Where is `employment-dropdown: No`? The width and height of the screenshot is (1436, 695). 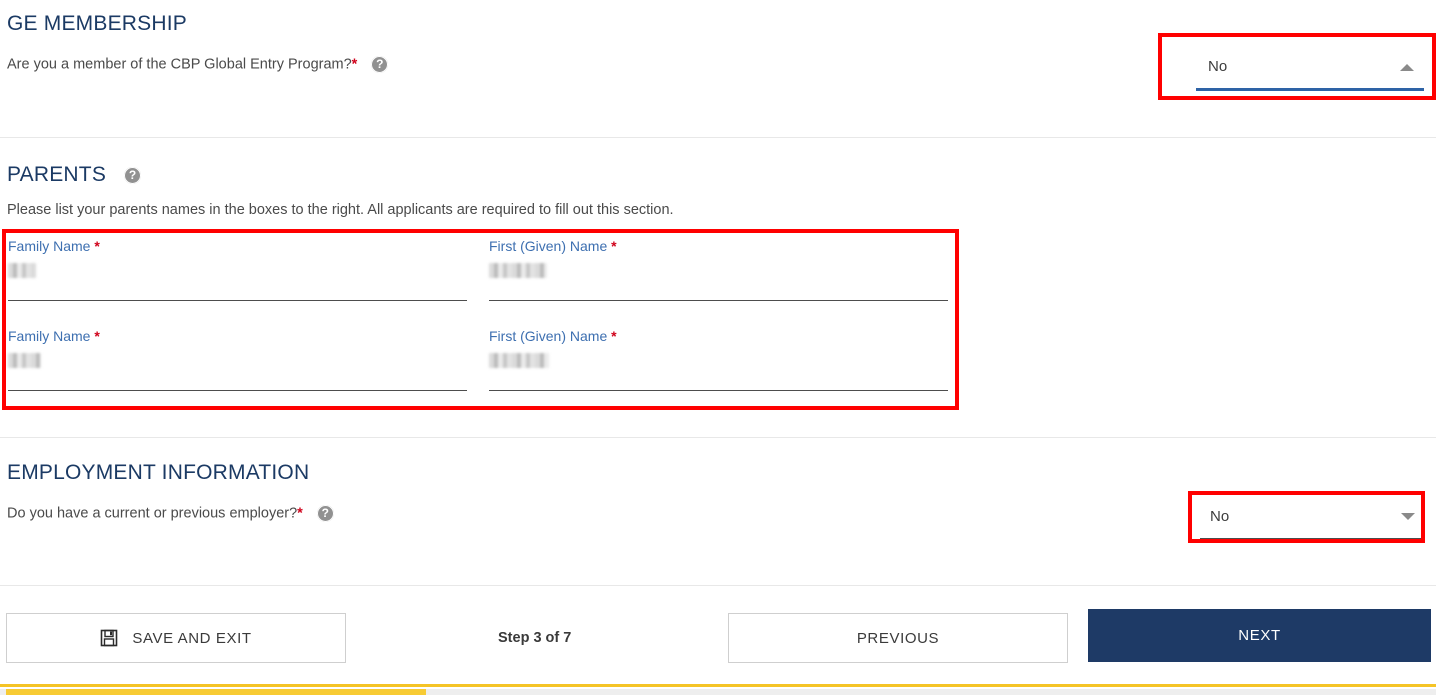 employment-dropdown: No is located at coordinates (1312, 518).